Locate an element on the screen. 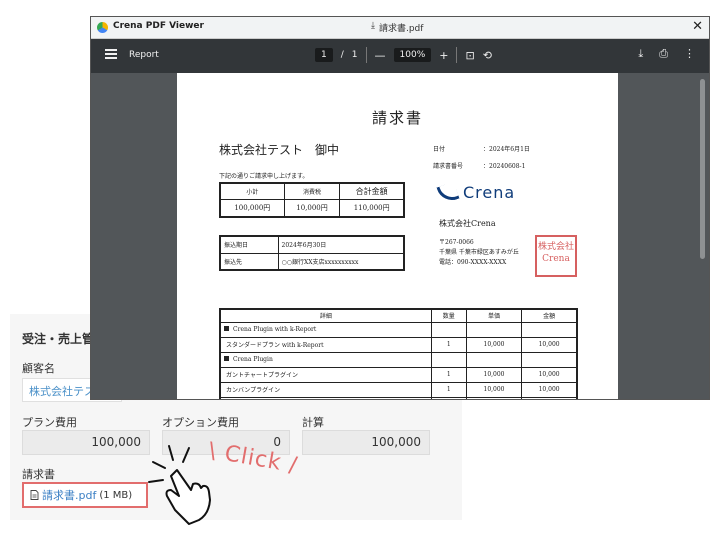 This screenshot has width=720, height=540. total-label: 計算 is located at coordinates (313, 422).